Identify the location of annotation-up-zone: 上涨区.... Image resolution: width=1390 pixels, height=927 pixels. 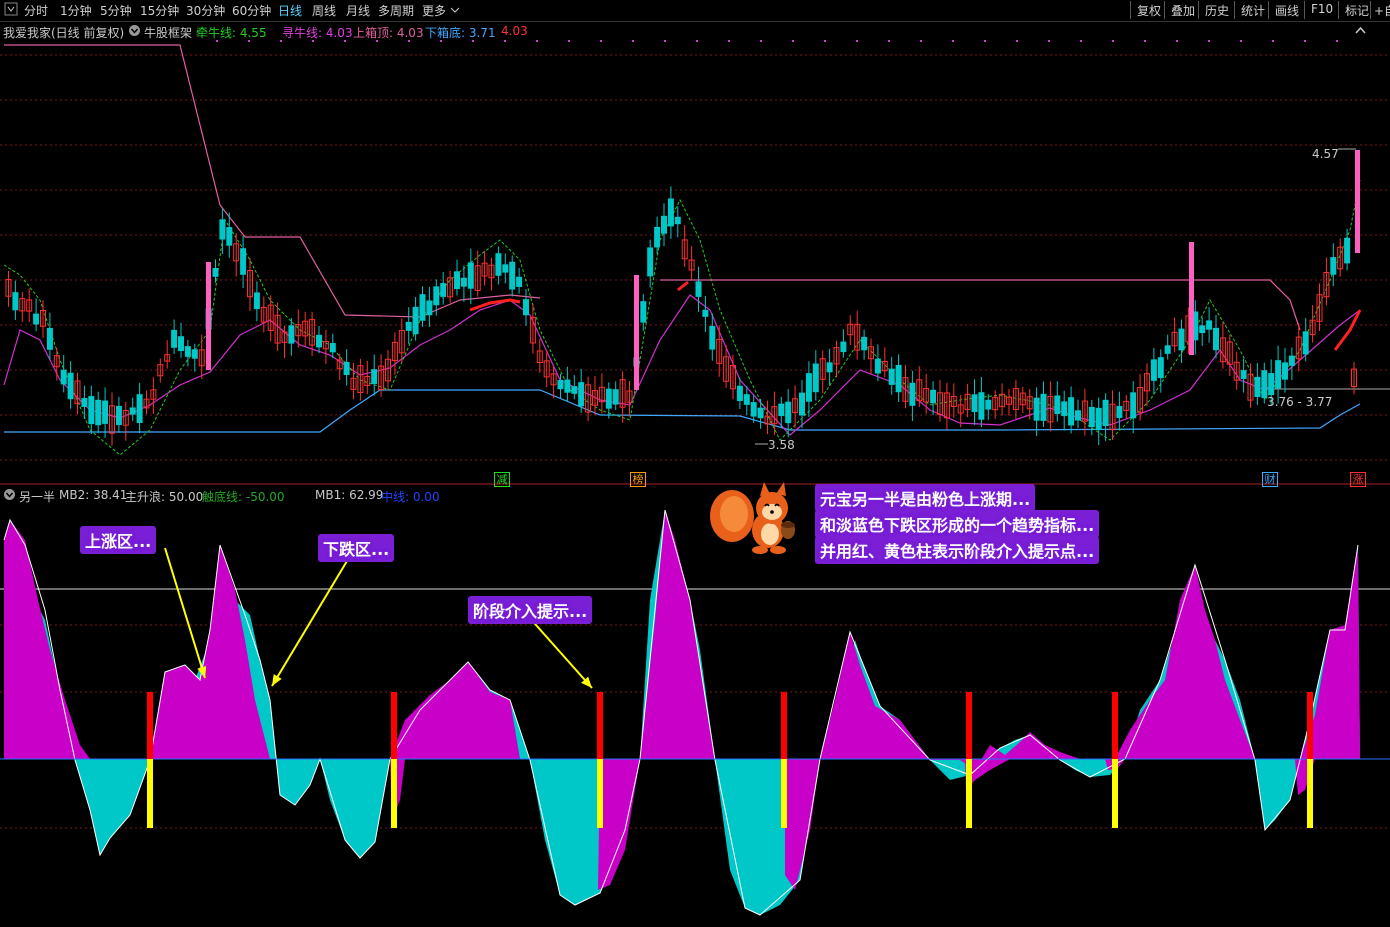
(118, 540).